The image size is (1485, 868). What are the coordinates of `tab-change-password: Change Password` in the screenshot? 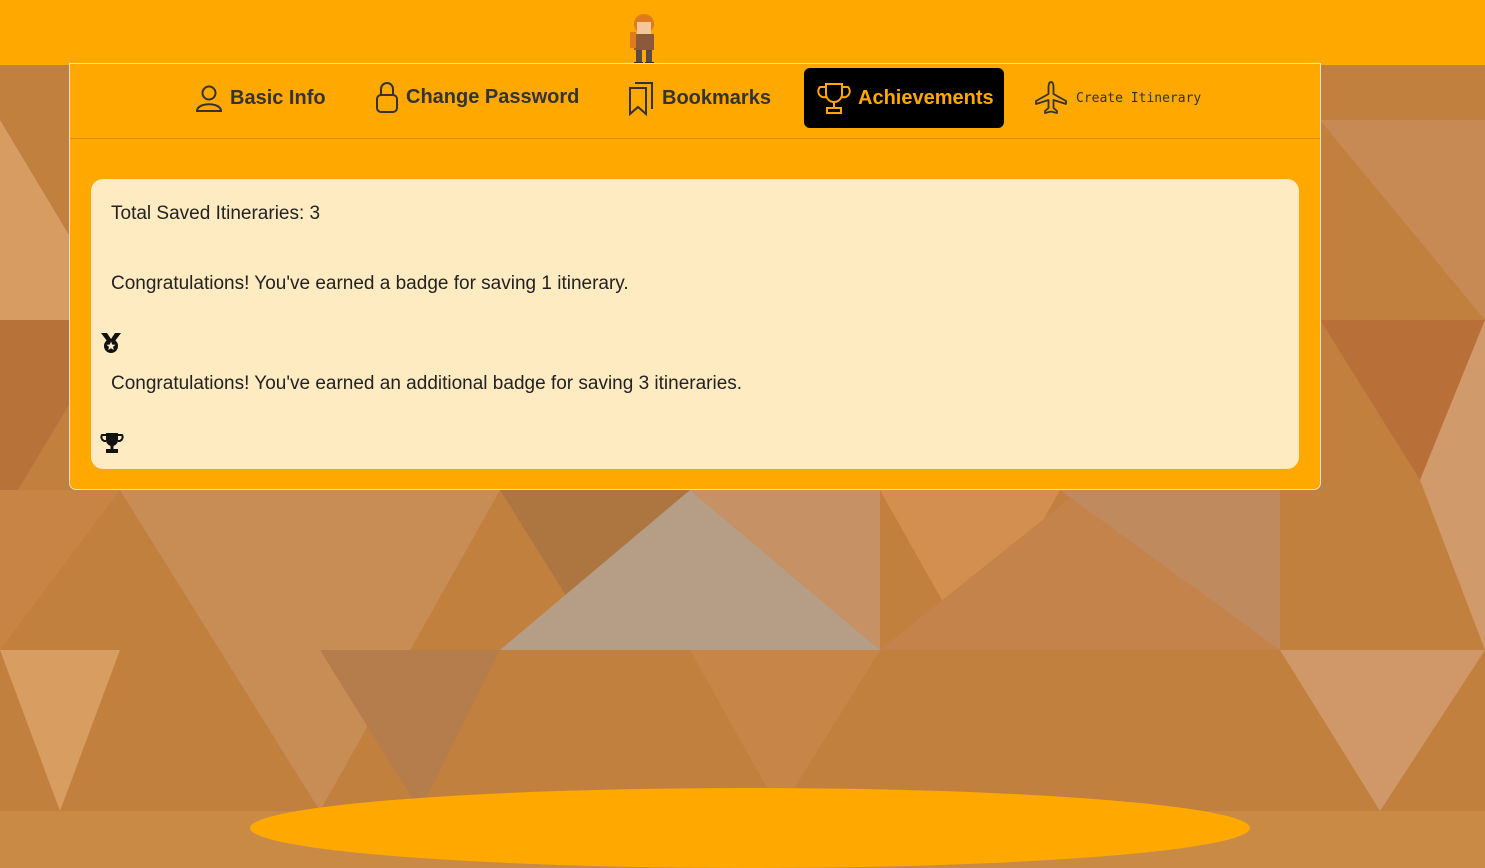 It's located at (476, 97).